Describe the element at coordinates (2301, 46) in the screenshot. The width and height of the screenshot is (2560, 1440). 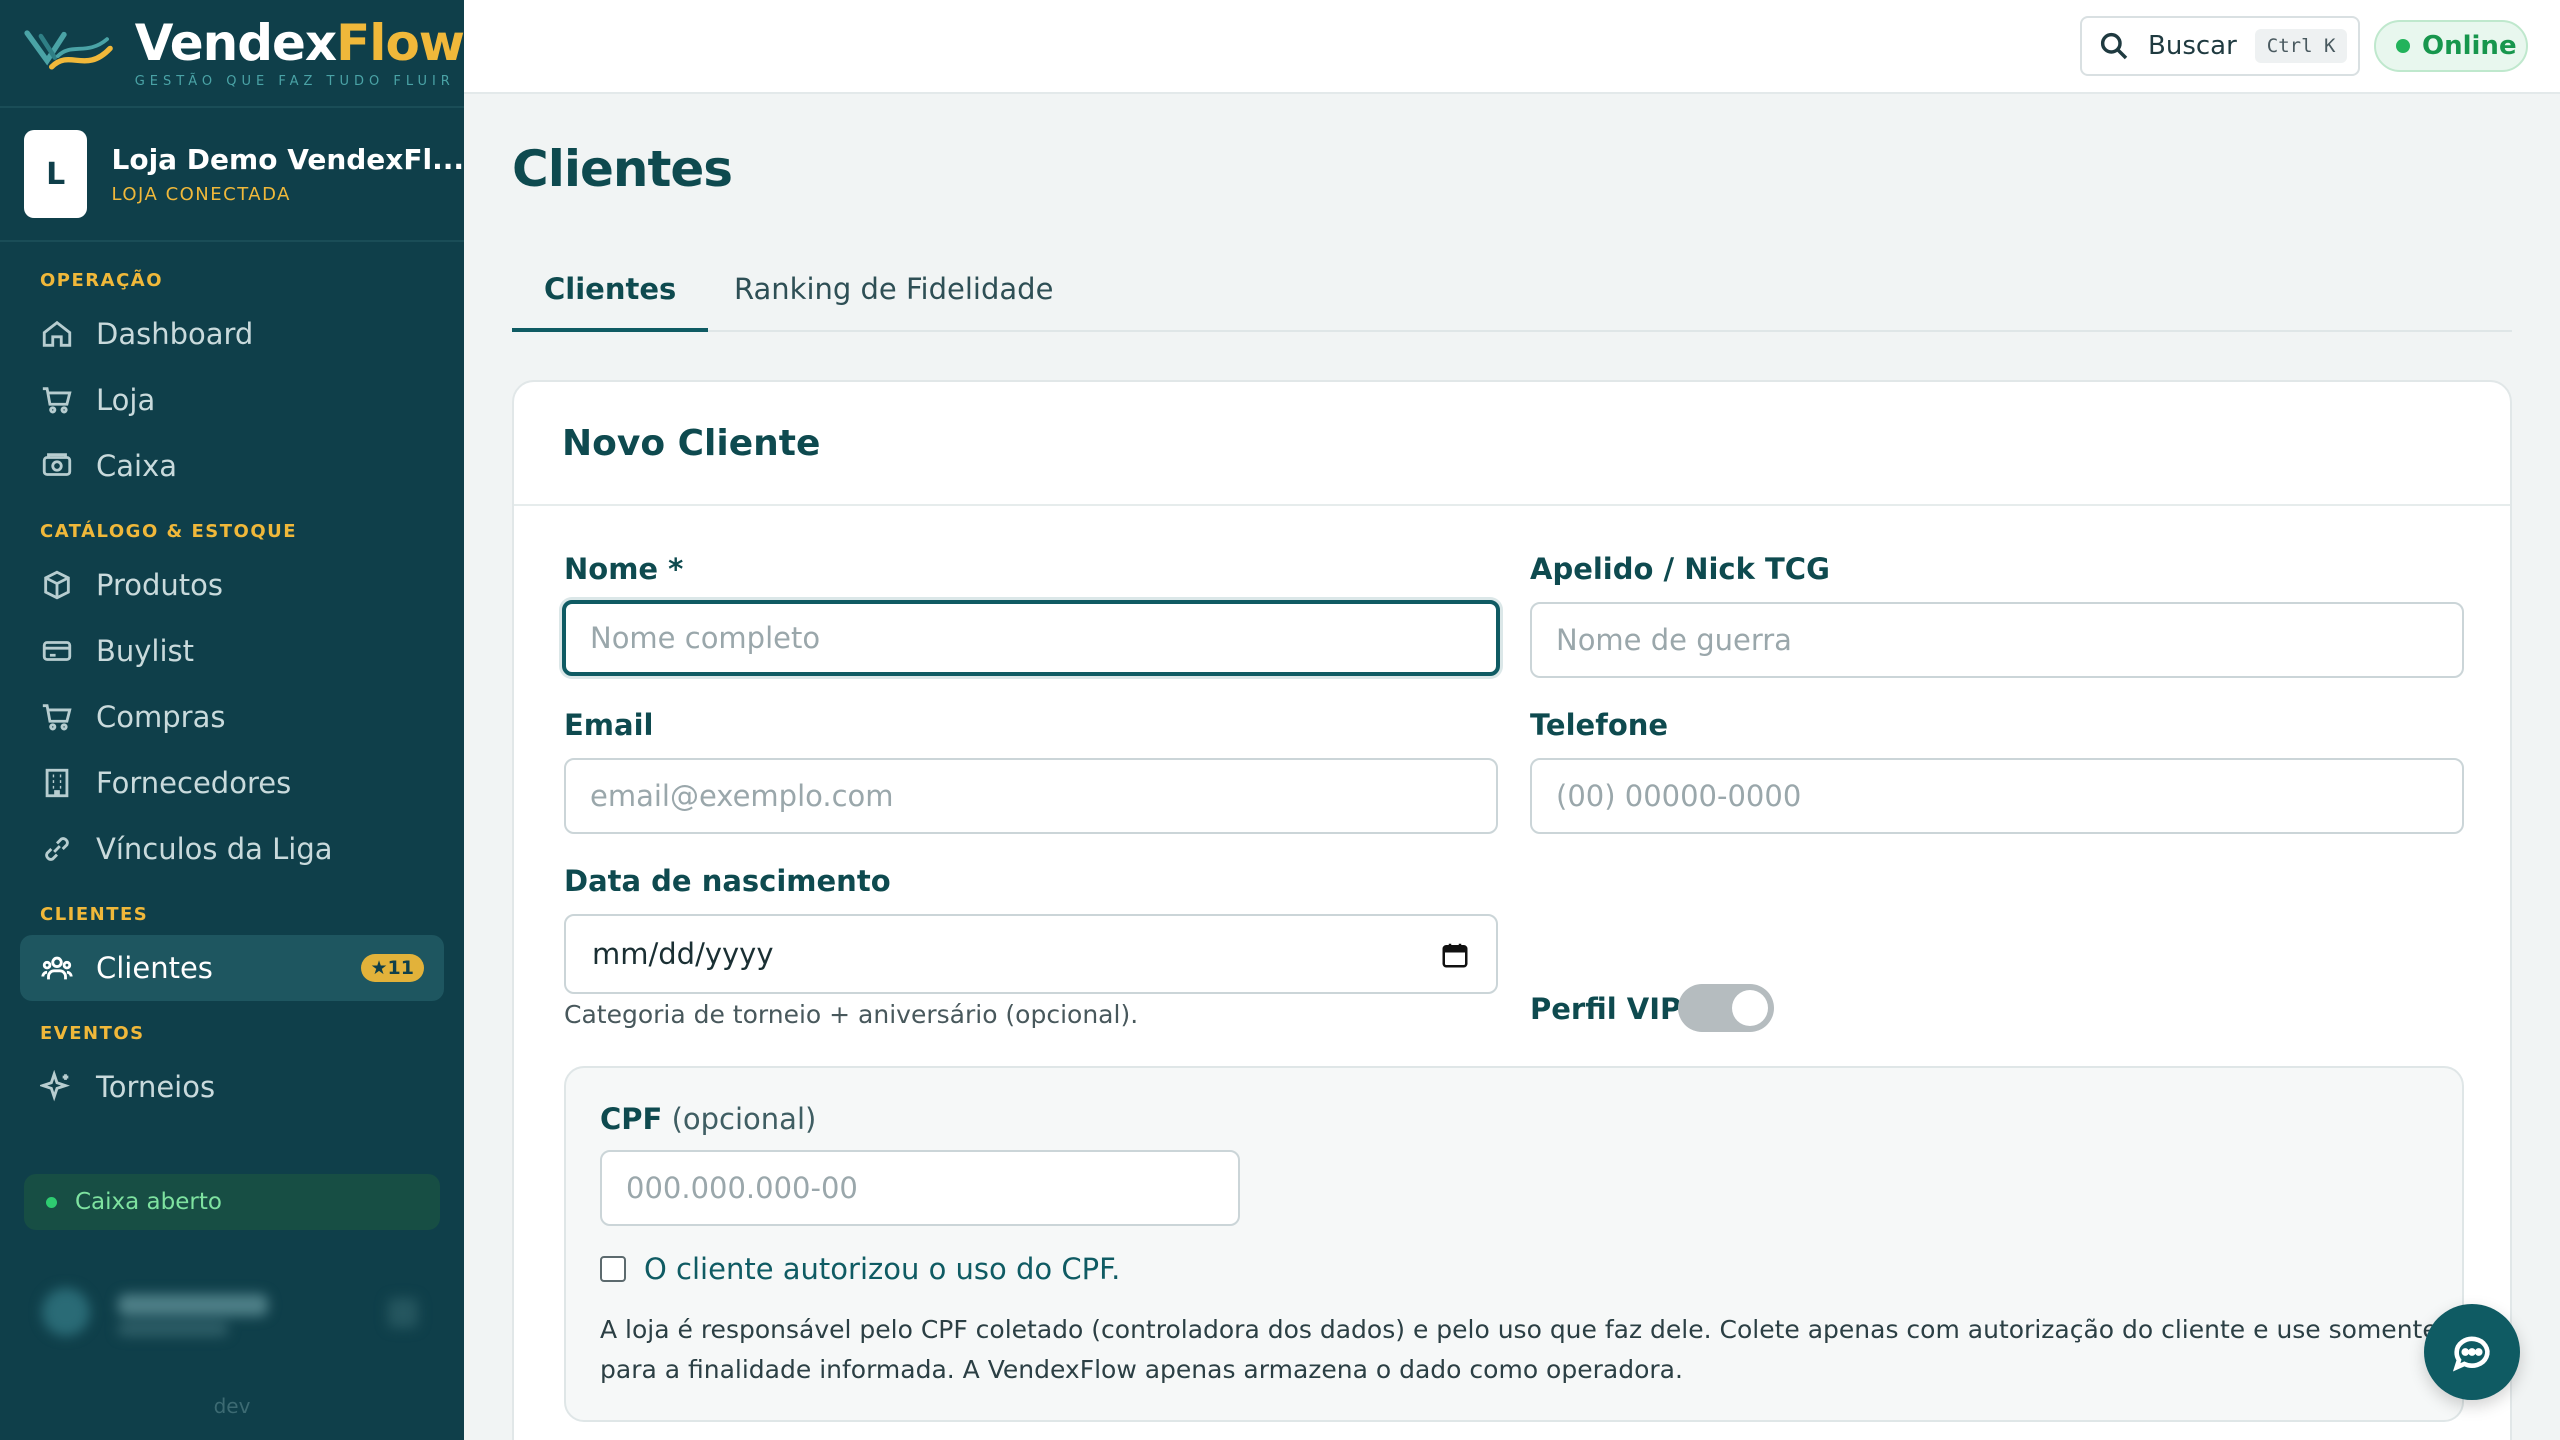
I see `search-shortcut: Ctrl K` at that location.